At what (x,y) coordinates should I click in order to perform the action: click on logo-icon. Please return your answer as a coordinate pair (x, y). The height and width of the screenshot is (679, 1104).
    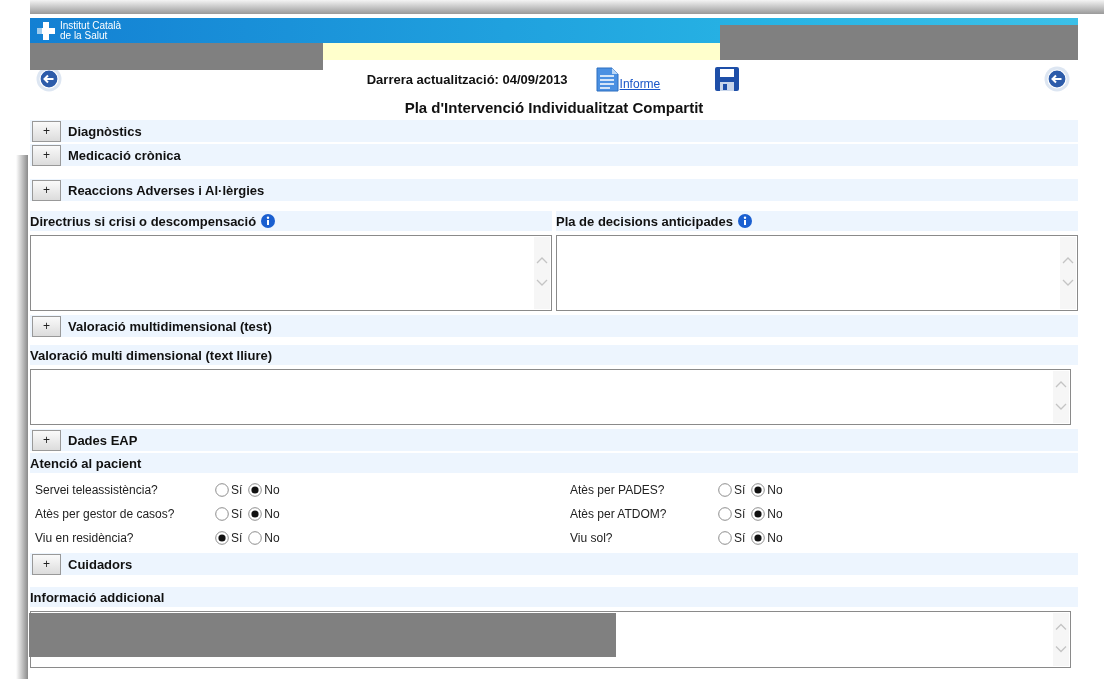
    Looking at the image, I should click on (46, 30).